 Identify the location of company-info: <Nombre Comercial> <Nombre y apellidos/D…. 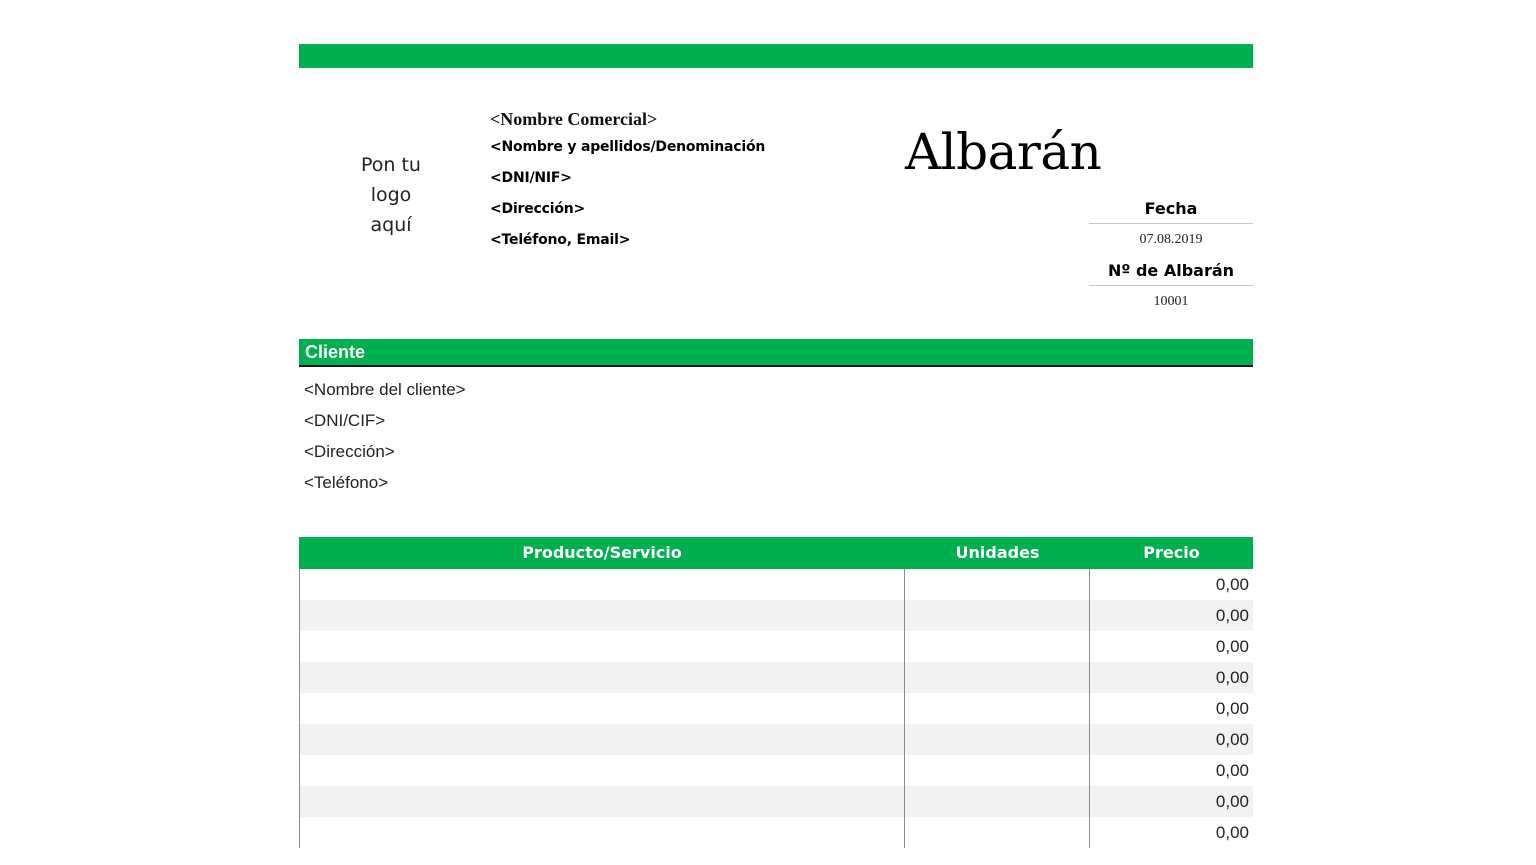
(633, 181).